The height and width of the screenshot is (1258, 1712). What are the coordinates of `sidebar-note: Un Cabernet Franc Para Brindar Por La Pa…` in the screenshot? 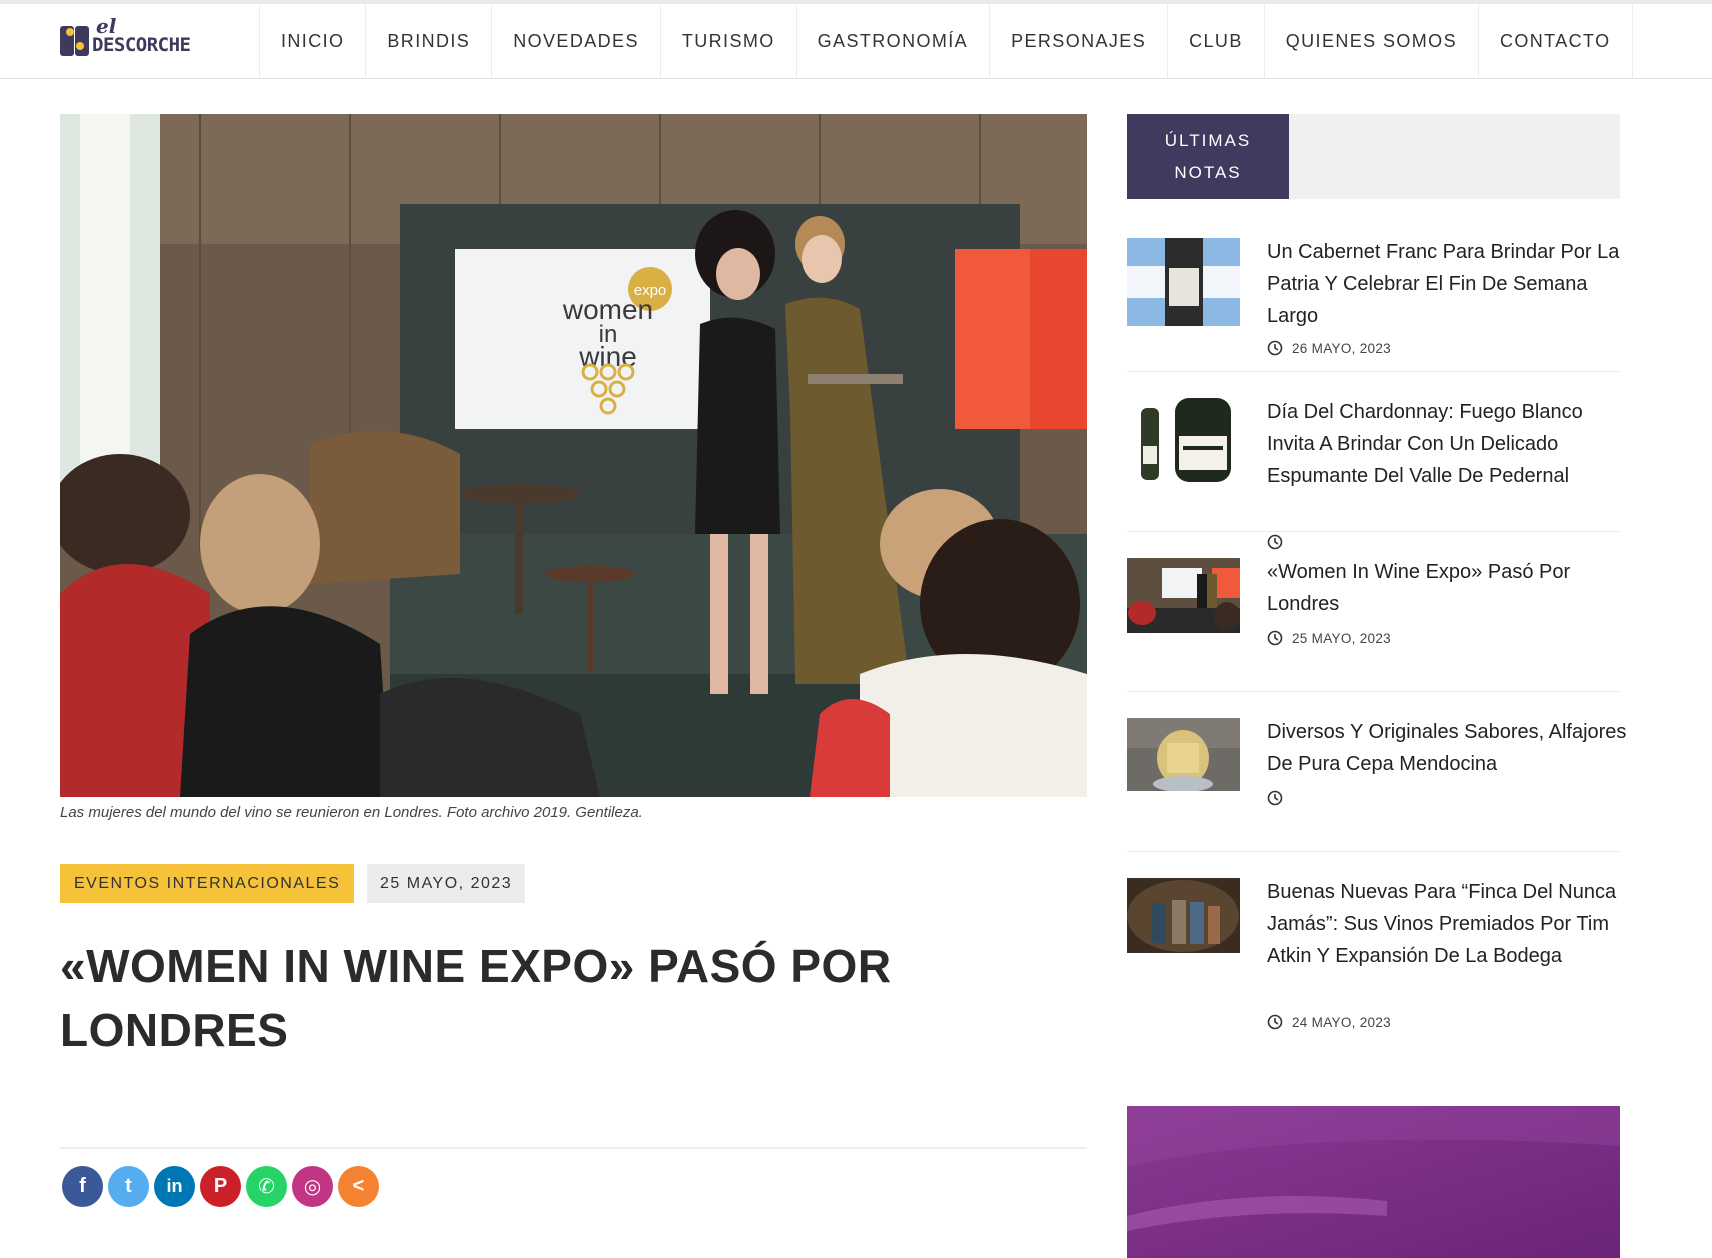 It's located at (1373, 303).